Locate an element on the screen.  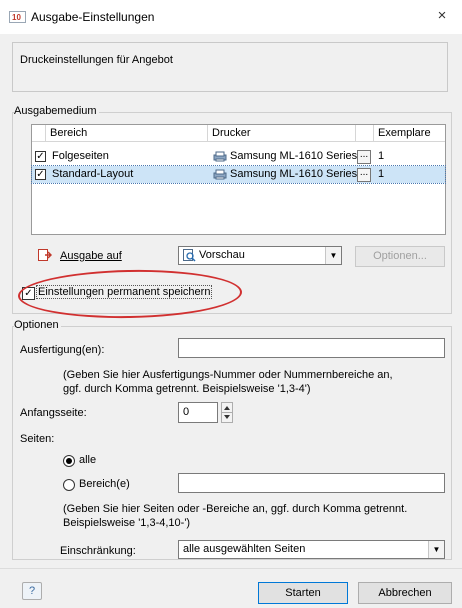
row-bereich: Standard-Layout is located at coordinates (93, 174).